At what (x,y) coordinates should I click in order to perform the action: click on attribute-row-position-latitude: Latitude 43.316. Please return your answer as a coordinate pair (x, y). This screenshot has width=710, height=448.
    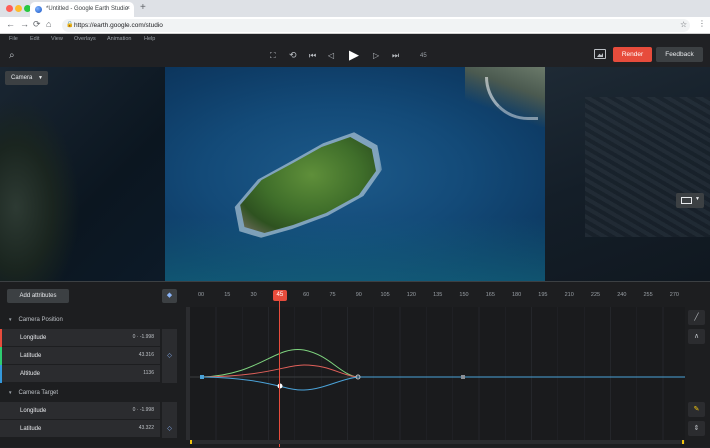
    Looking at the image, I should click on (80, 356).